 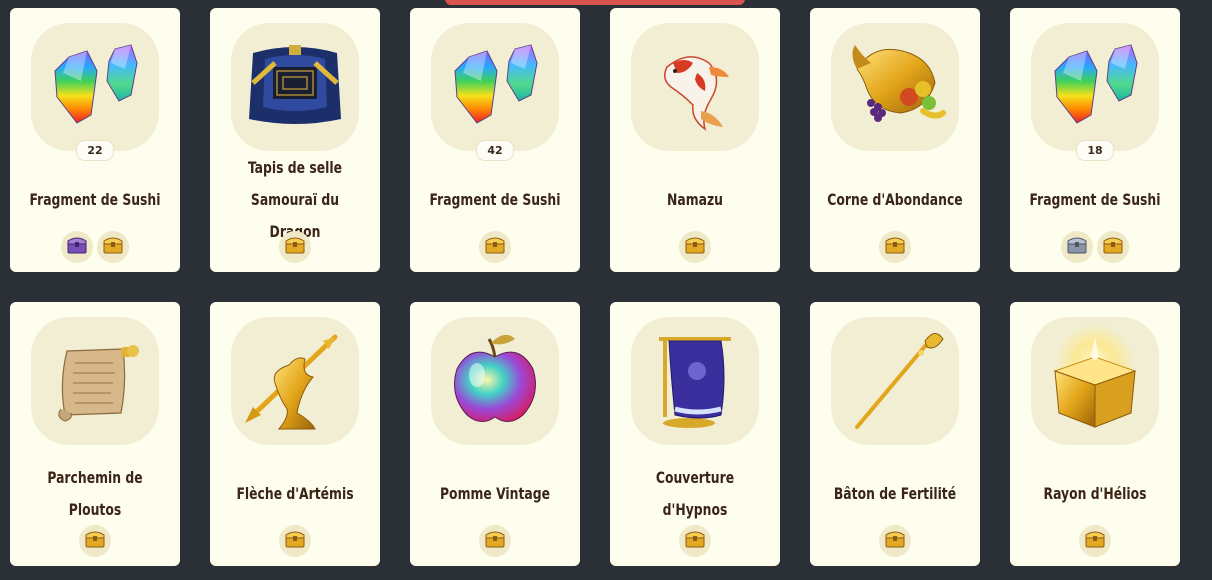 I want to click on item-card: Tapis de selle Samouraï du Dragon, so click(x=295, y=140).